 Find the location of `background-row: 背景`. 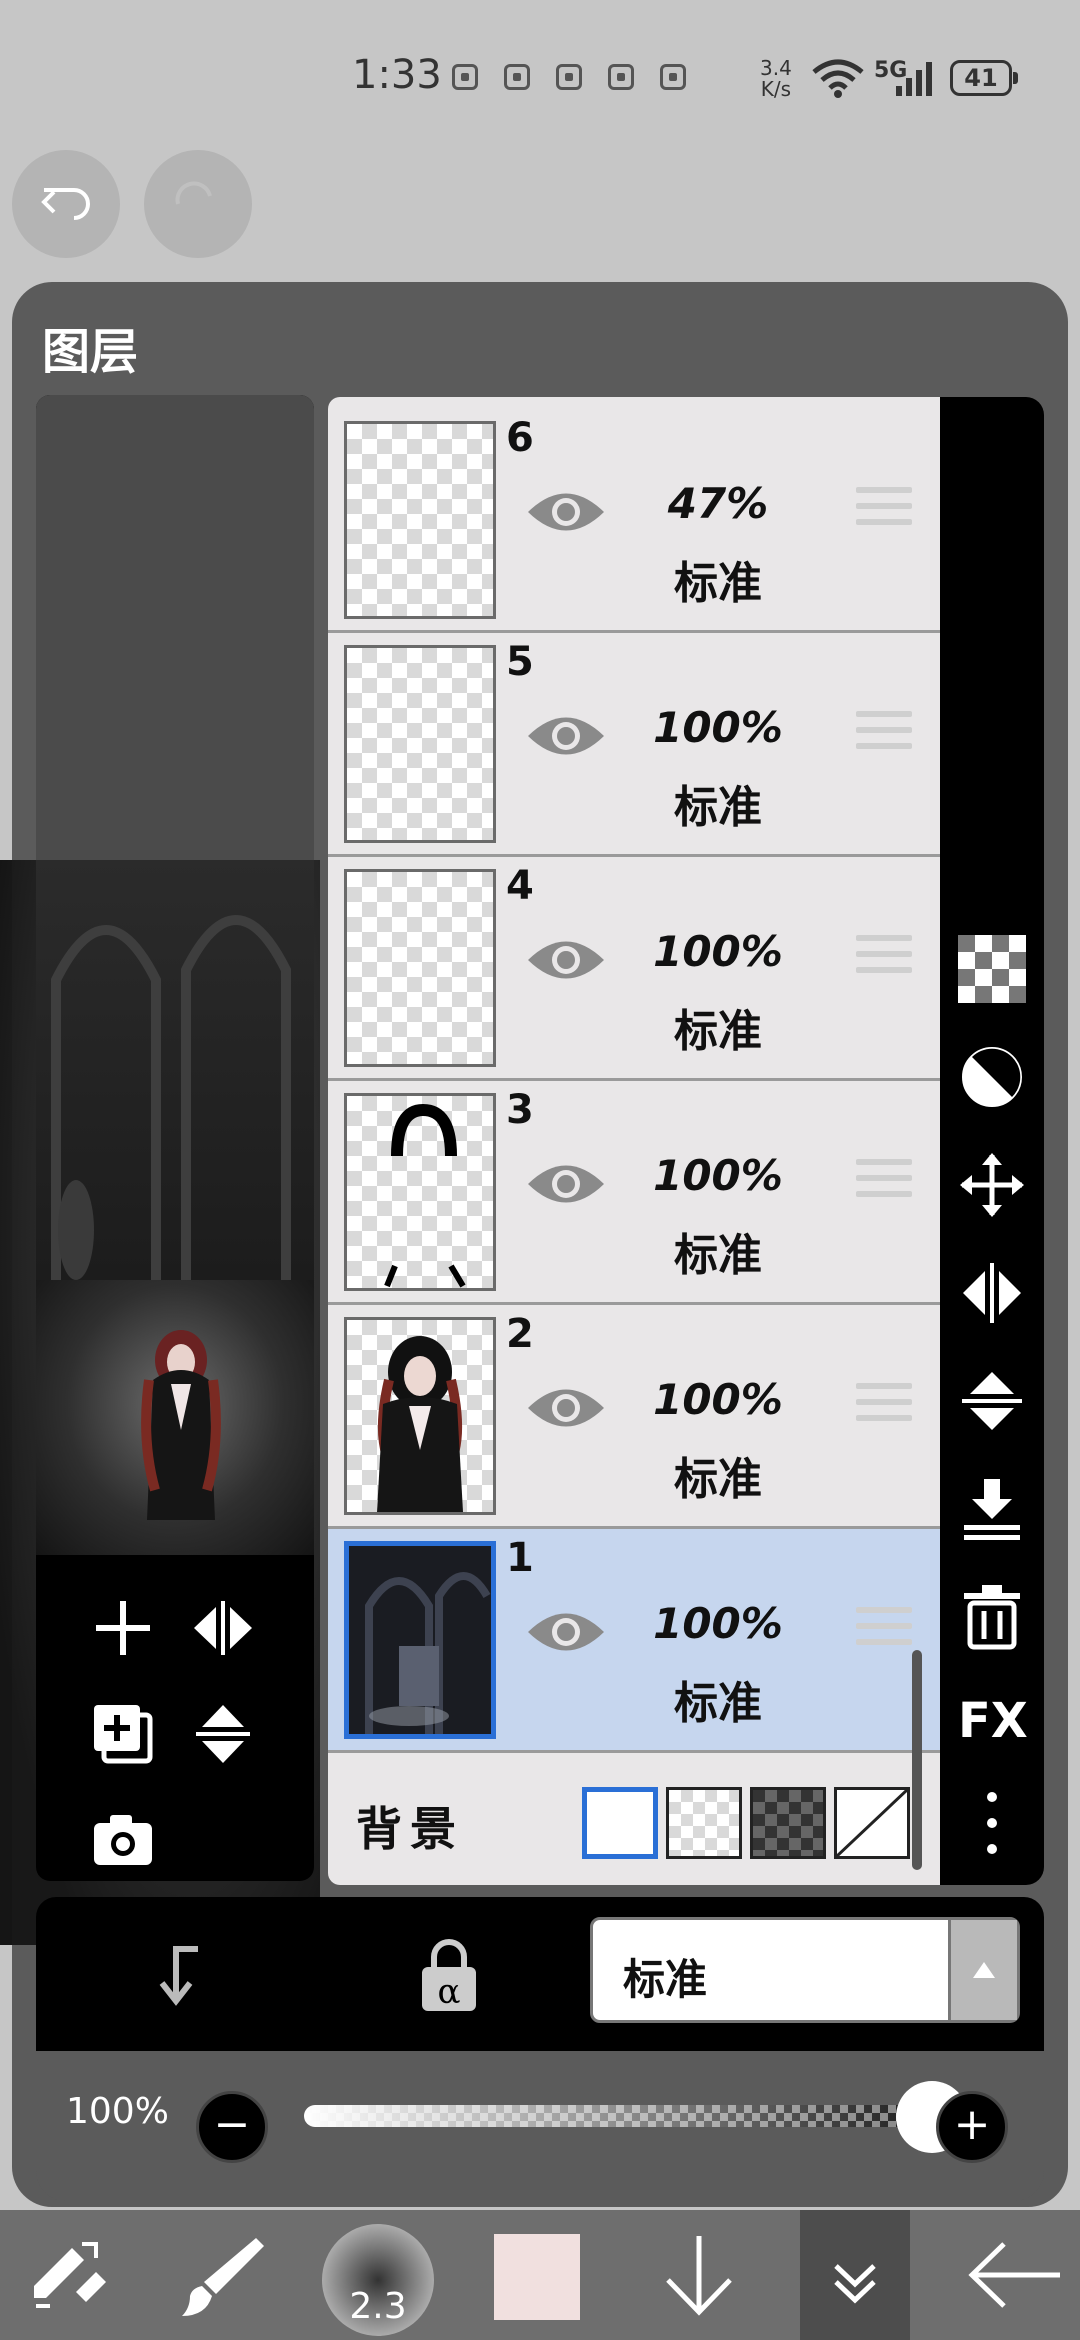

background-row: 背景 is located at coordinates (634, 1821).